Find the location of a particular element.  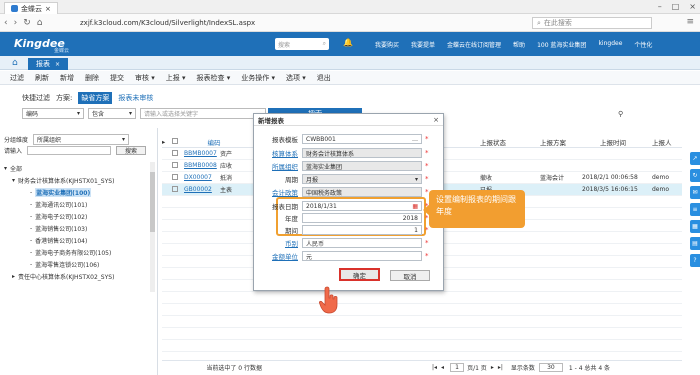

field-label: 金额单位 is located at coordinates (282, 256).